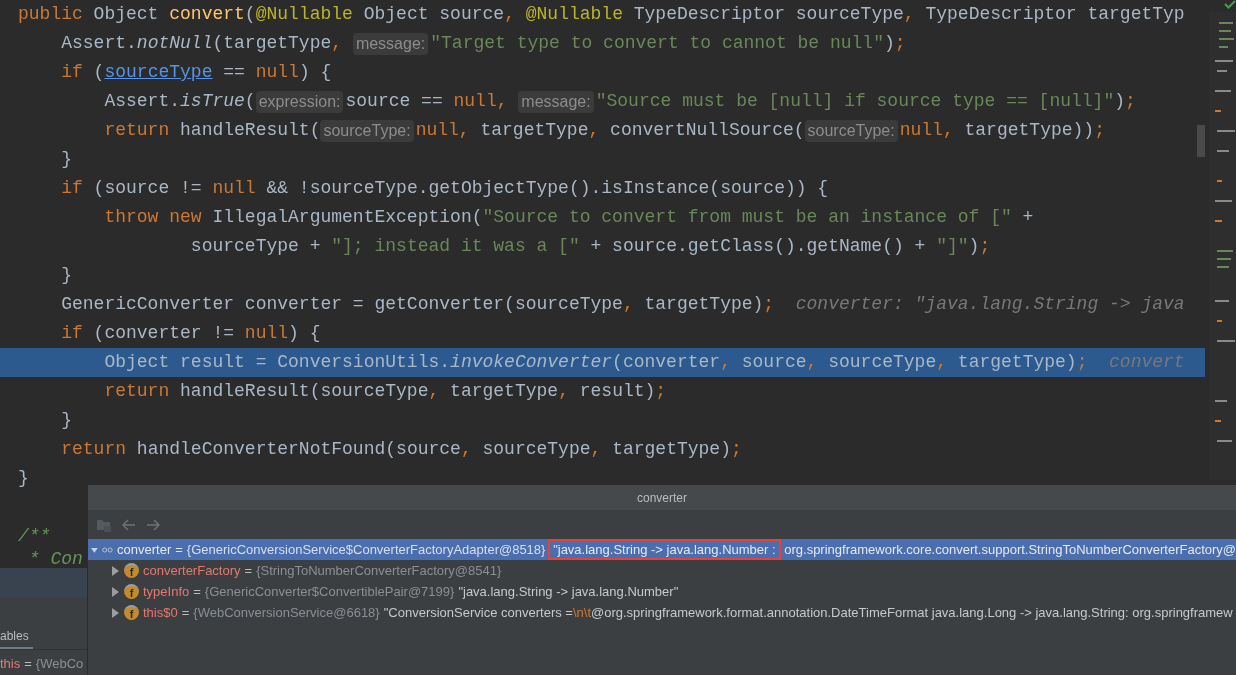  What do you see at coordinates (379, 570) in the screenshot?
I see `variable-type: {StringToNumberConverterFactory@8541}` at bounding box center [379, 570].